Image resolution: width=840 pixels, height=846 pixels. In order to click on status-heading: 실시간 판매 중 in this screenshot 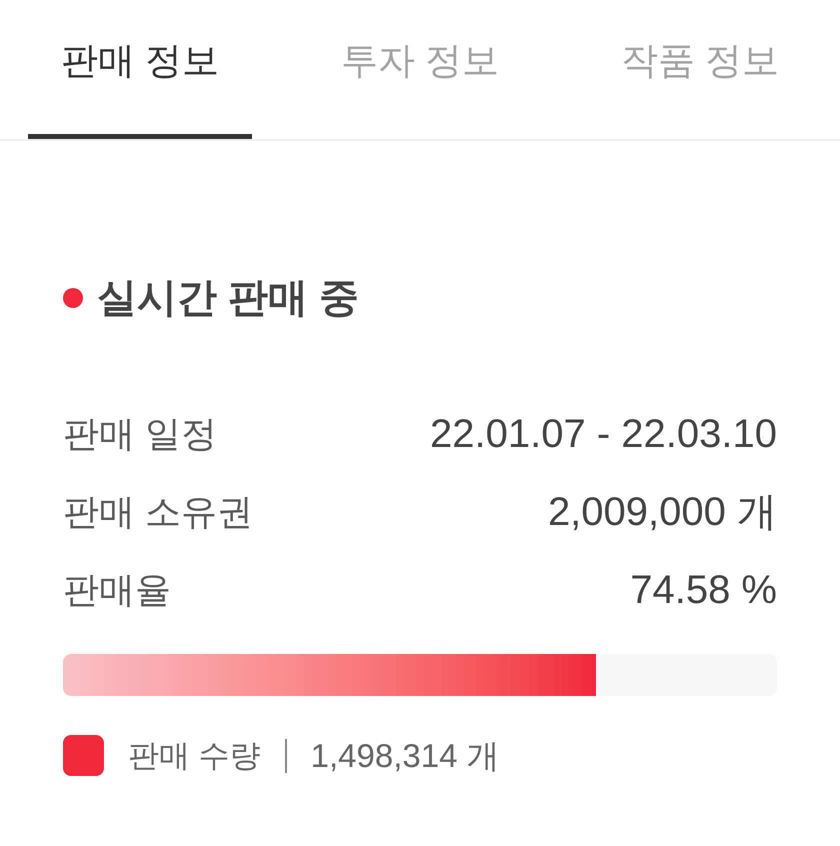, I will do `click(228, 298)`.